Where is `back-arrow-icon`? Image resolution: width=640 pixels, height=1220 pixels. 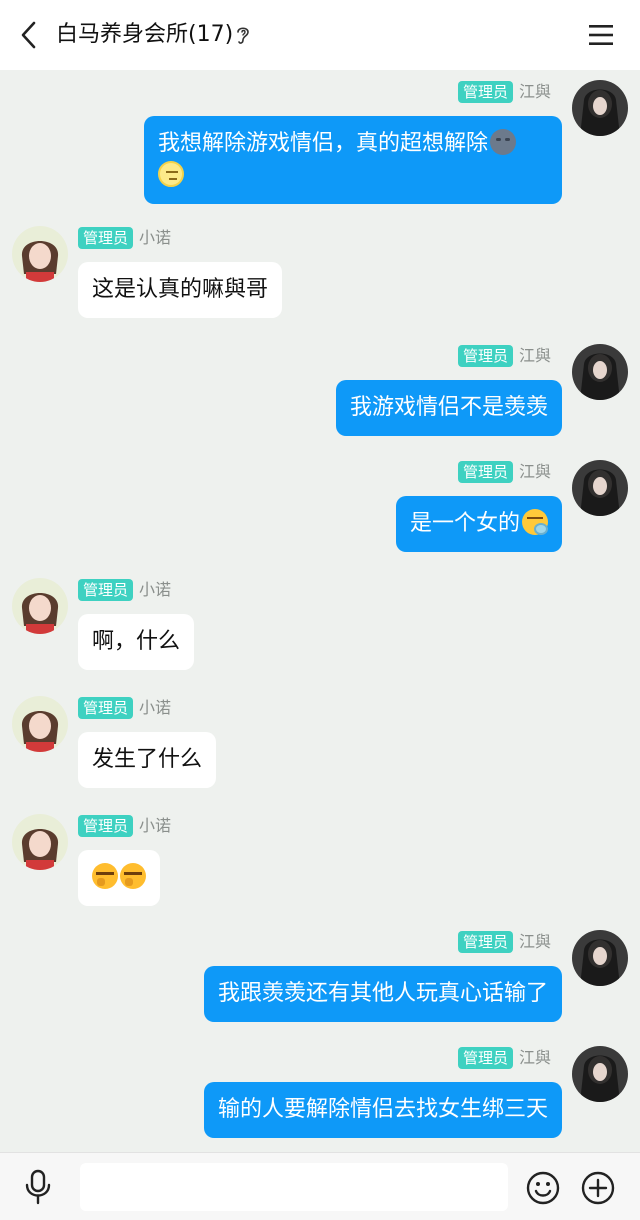 back-arrow-icon is located at coordinates (30, 35).